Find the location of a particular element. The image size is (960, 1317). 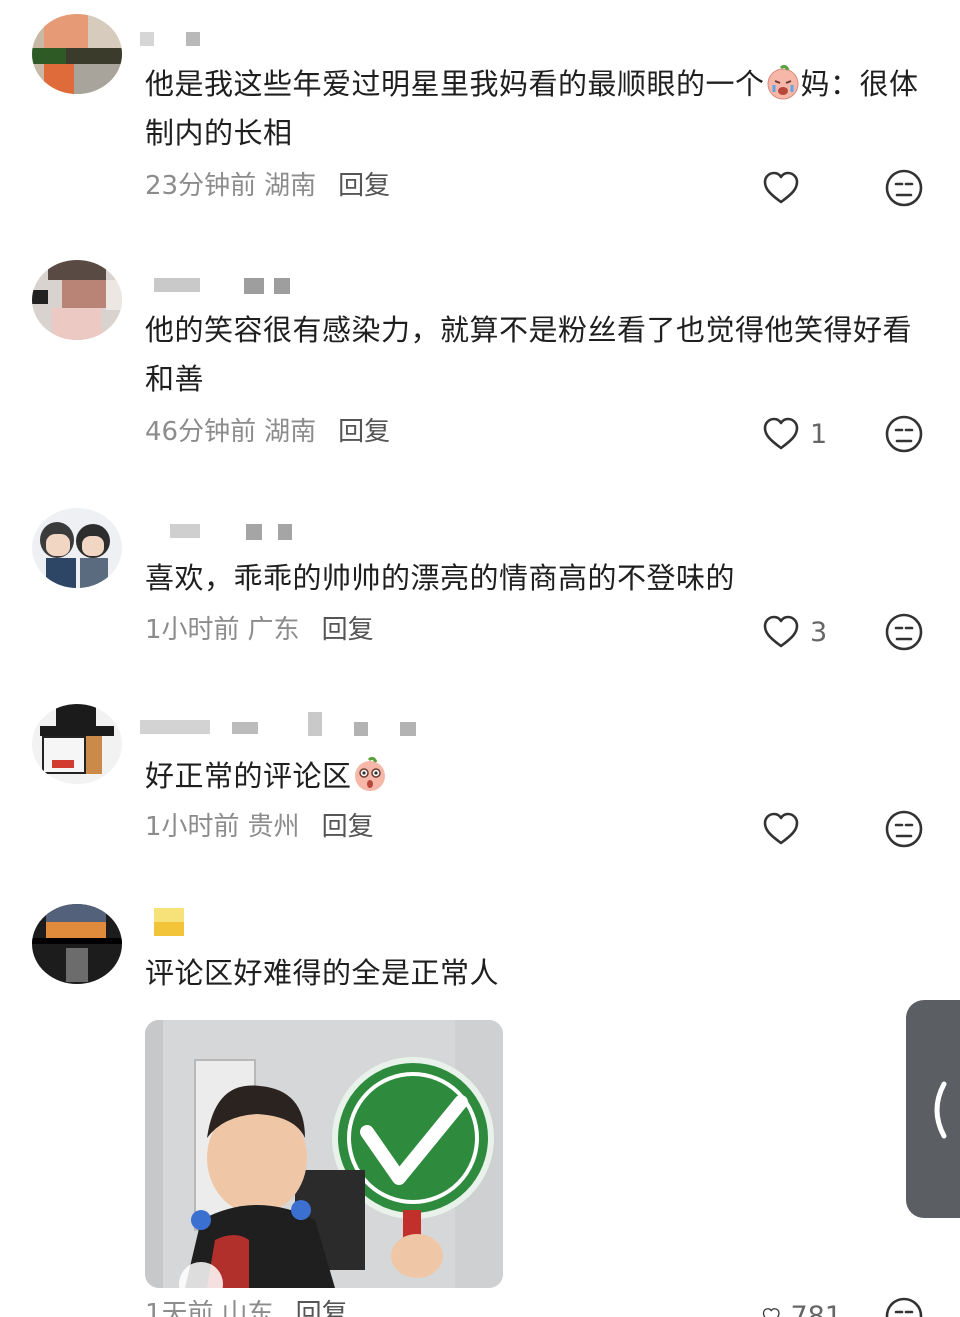

chevron-left-icon is located at coordinates (940, 1110).